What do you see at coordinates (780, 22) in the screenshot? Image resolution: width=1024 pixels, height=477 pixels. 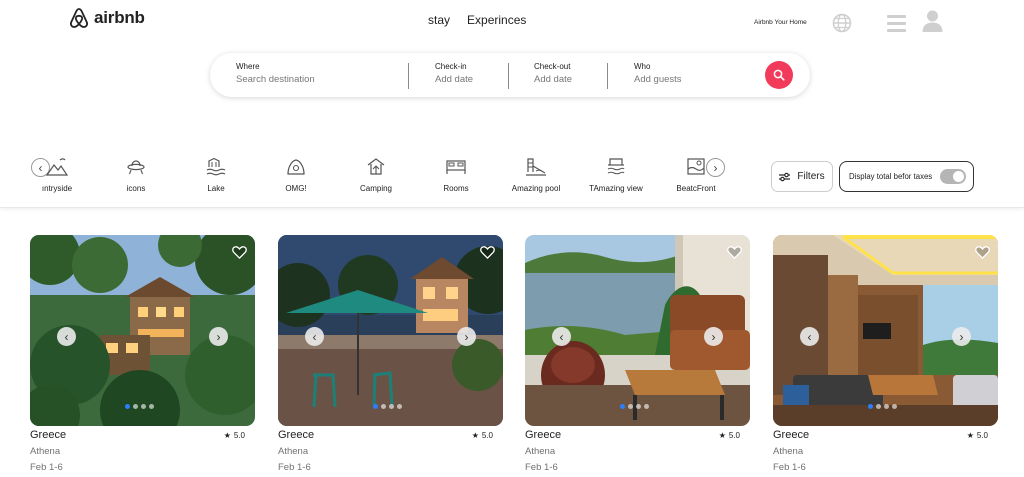 I see `airbnb-your-home-link: Airbnb Your Home` at bounding box center [780, 22].